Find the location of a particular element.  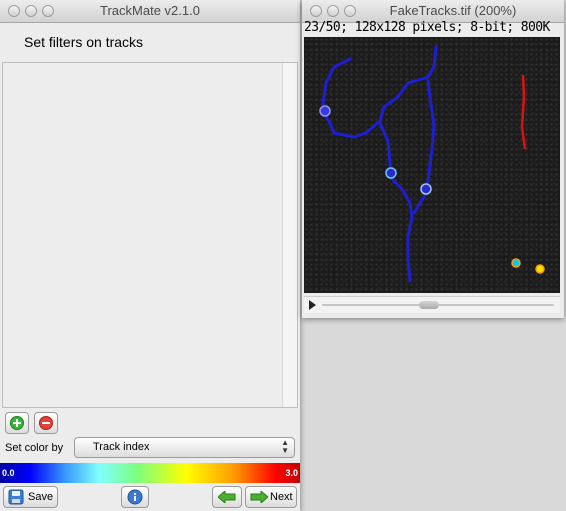

filter-list-scrollbar is located at coordinates (289, 235).